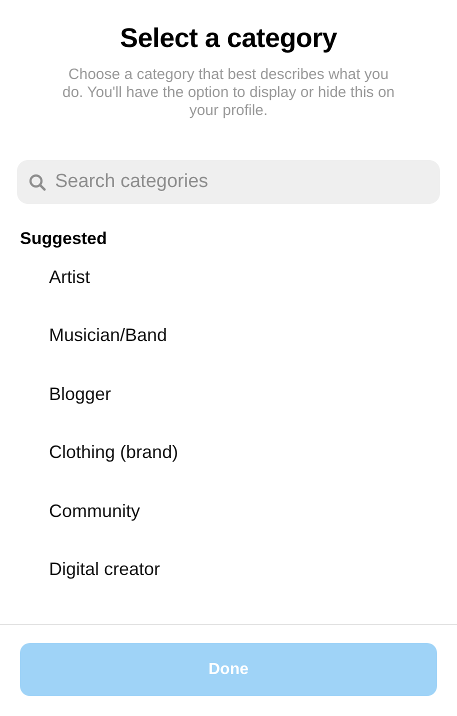  Describe the element at coordinates (37, 183) in the screenshot. I see `search-icon` at that location.